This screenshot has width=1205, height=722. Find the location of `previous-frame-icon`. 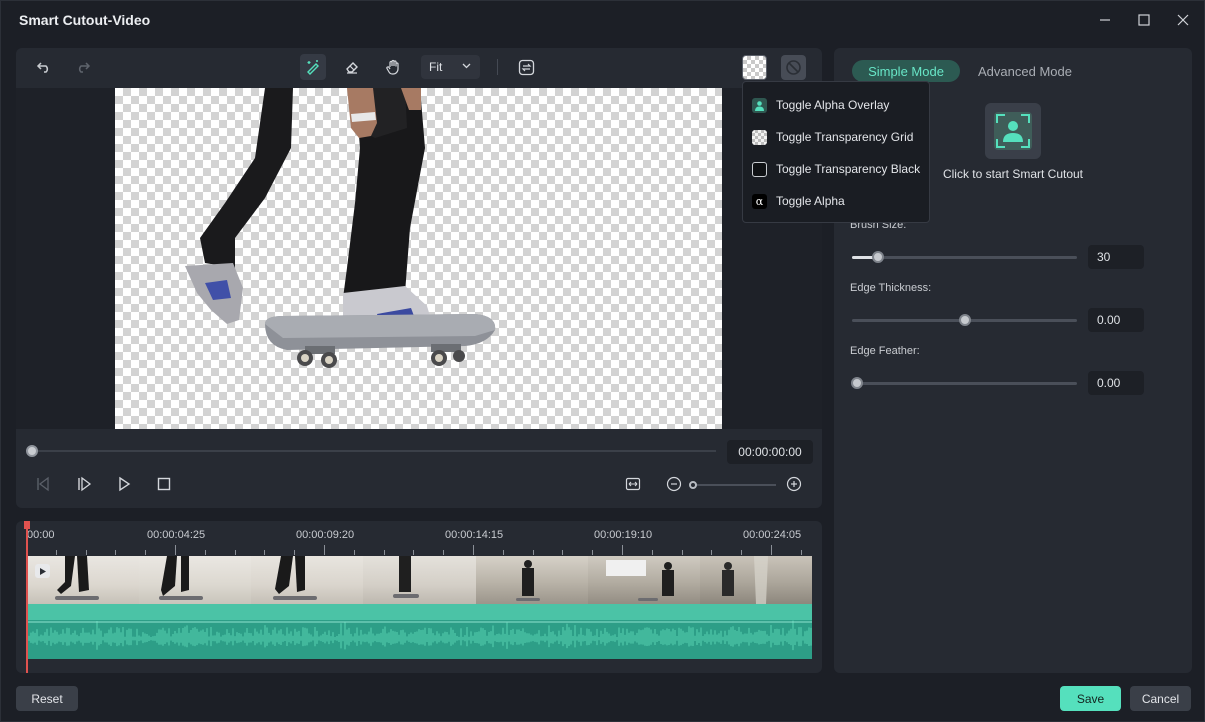

previous-frame-icon is located at coordinates (43, 484).